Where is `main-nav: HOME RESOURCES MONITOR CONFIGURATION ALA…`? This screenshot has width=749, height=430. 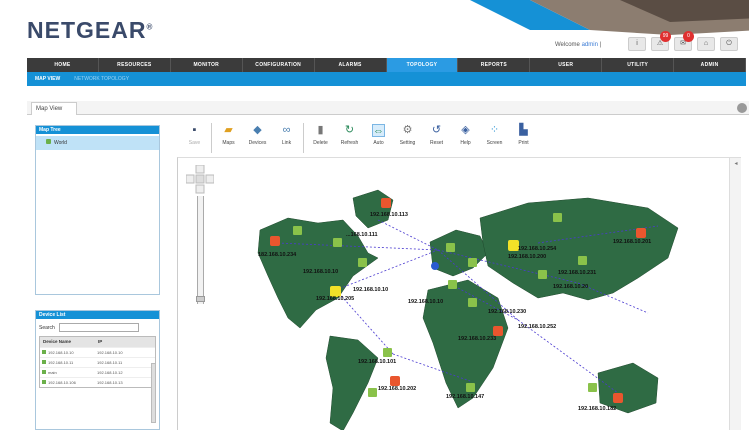 main-nav: HOME RESOURCES MONITOR CONFIGURATION ALA… is located at coordinates (387, 65).